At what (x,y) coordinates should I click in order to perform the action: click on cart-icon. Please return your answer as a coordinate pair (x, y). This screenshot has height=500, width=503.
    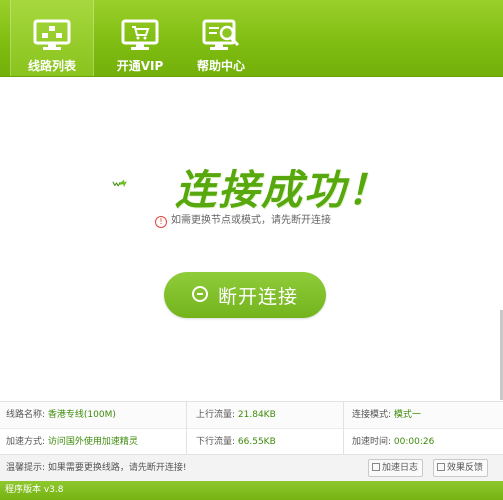
    Looking at the image, I should click on (140, 34).